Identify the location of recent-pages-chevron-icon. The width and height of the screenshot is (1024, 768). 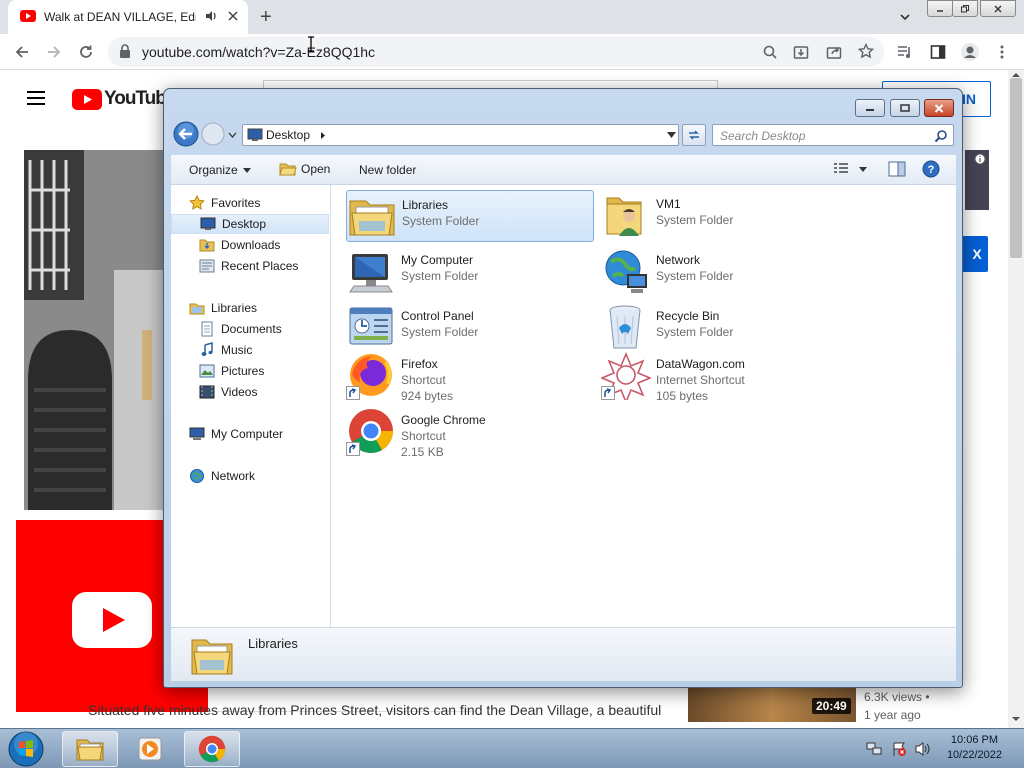
(232, 135).